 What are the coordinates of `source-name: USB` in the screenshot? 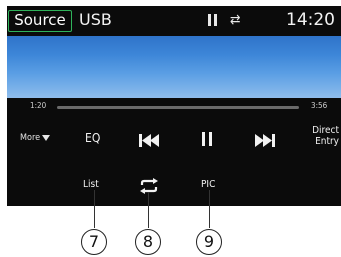 It's located at (95, 19).